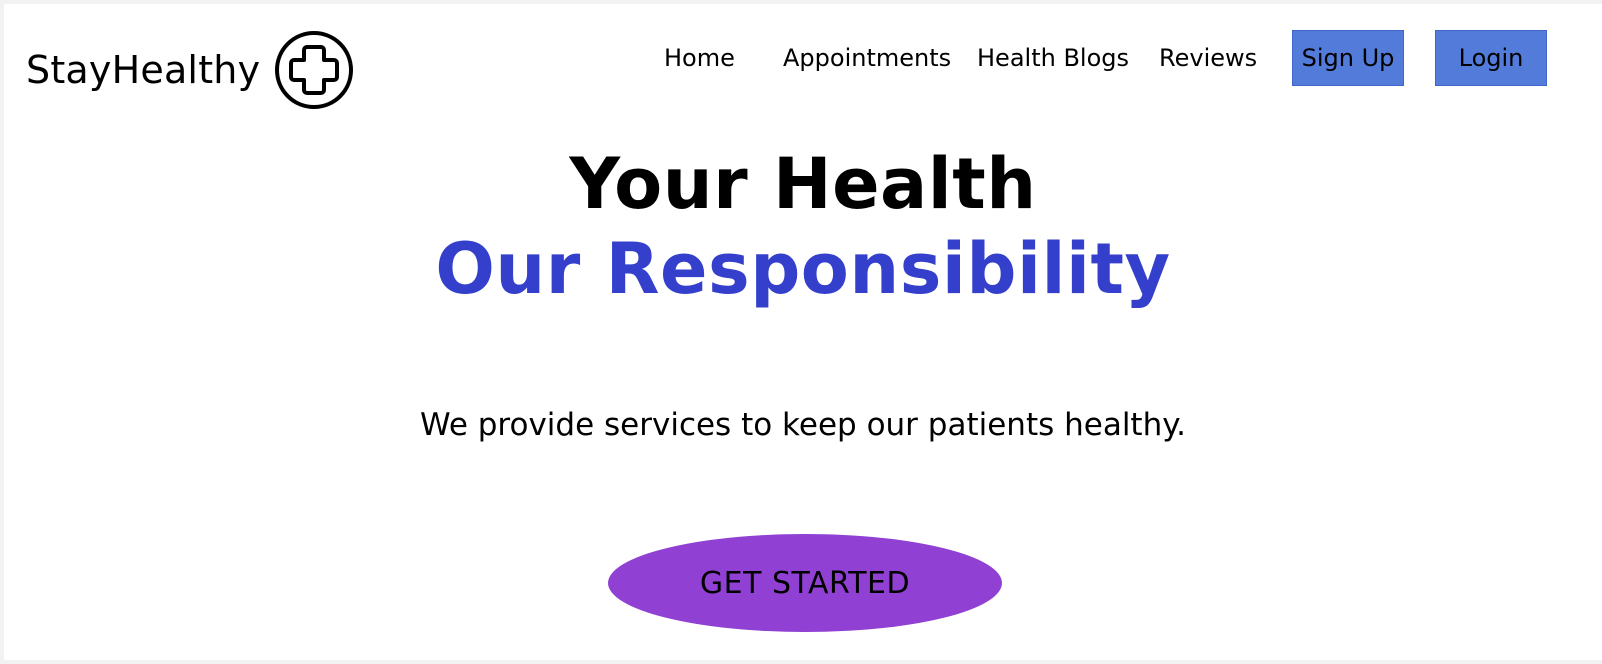  Describe the element at coordinates (867, 58) in the screenshot. I see `nav-link-appointments: Appointments` at that location.